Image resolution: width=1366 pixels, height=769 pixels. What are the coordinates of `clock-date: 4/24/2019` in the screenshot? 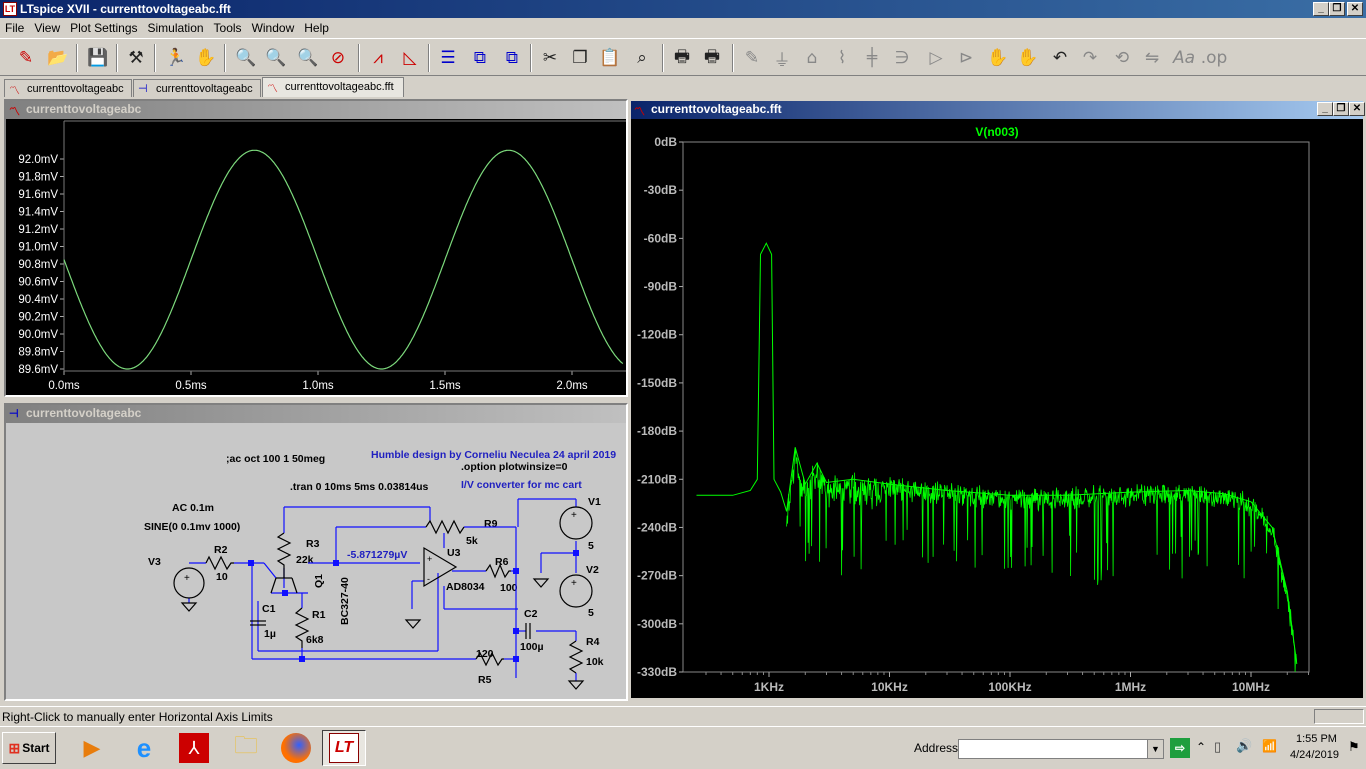 It's located at (1314, 755).